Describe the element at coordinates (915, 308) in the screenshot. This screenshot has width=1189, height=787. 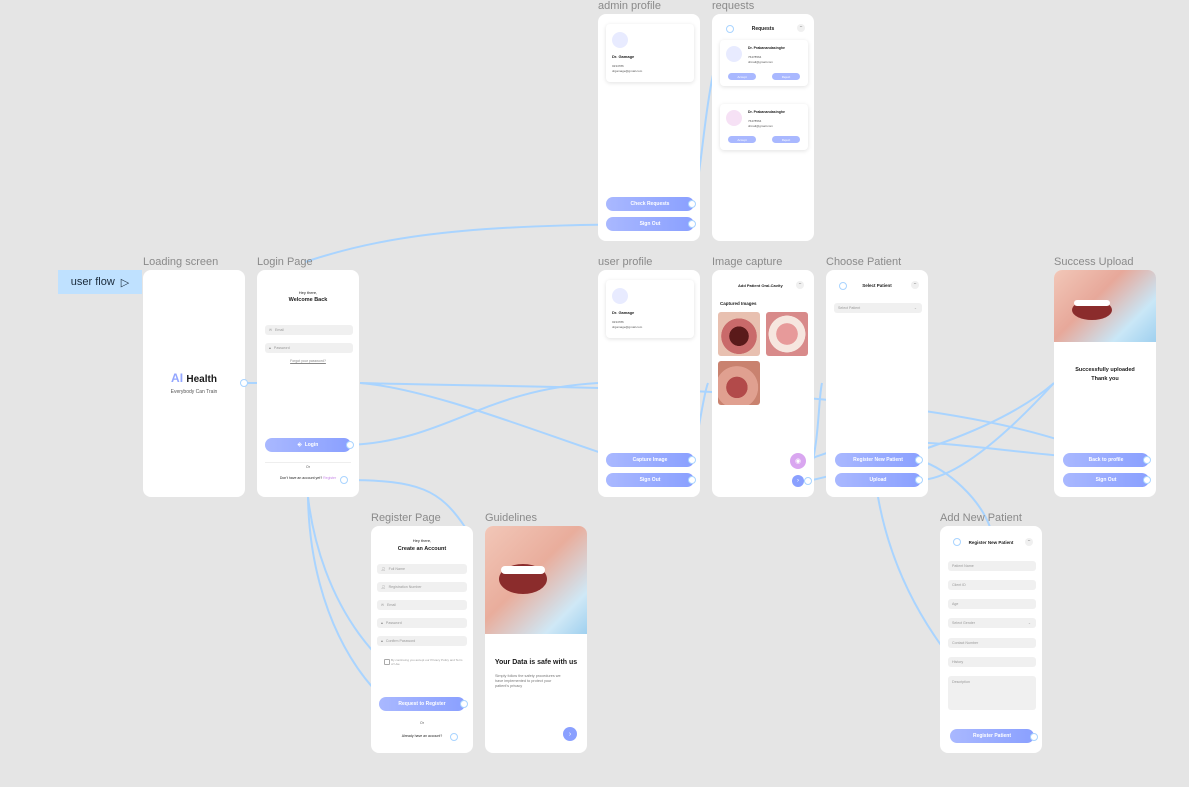
I see `chevron-down-icon: ⌄` at that location.